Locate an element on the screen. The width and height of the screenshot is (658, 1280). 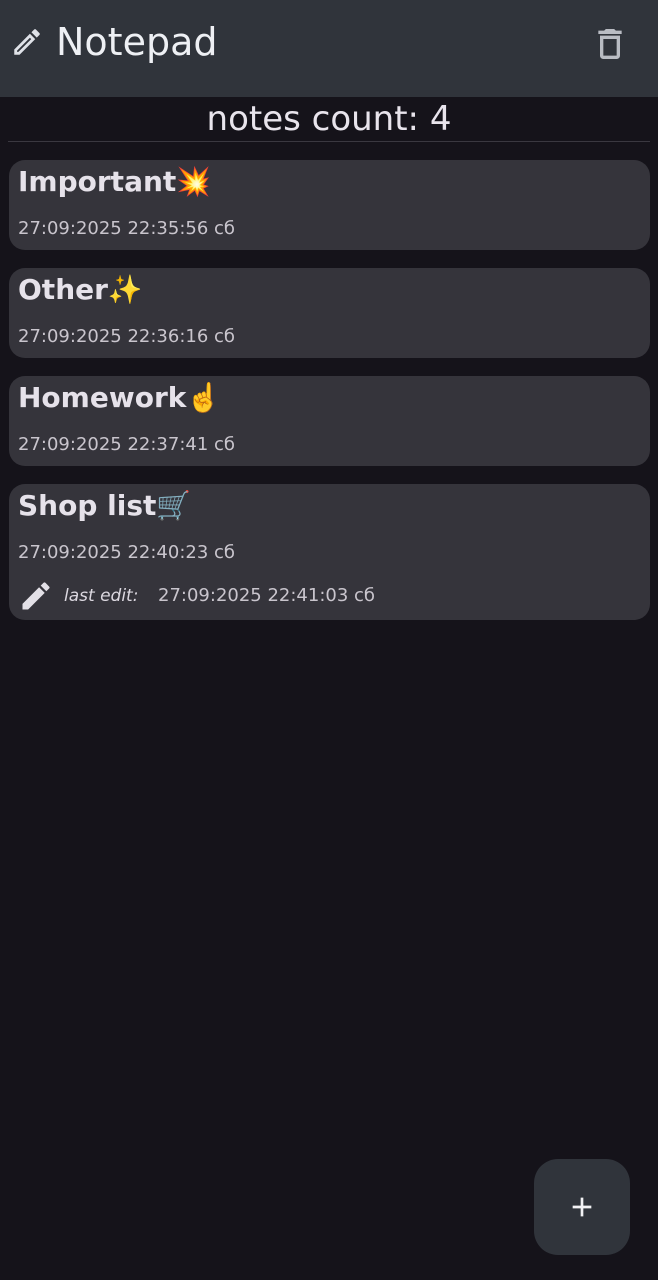
note-date: 27:09:2025 22:36:16 сб is located at coordinates (127, 336).